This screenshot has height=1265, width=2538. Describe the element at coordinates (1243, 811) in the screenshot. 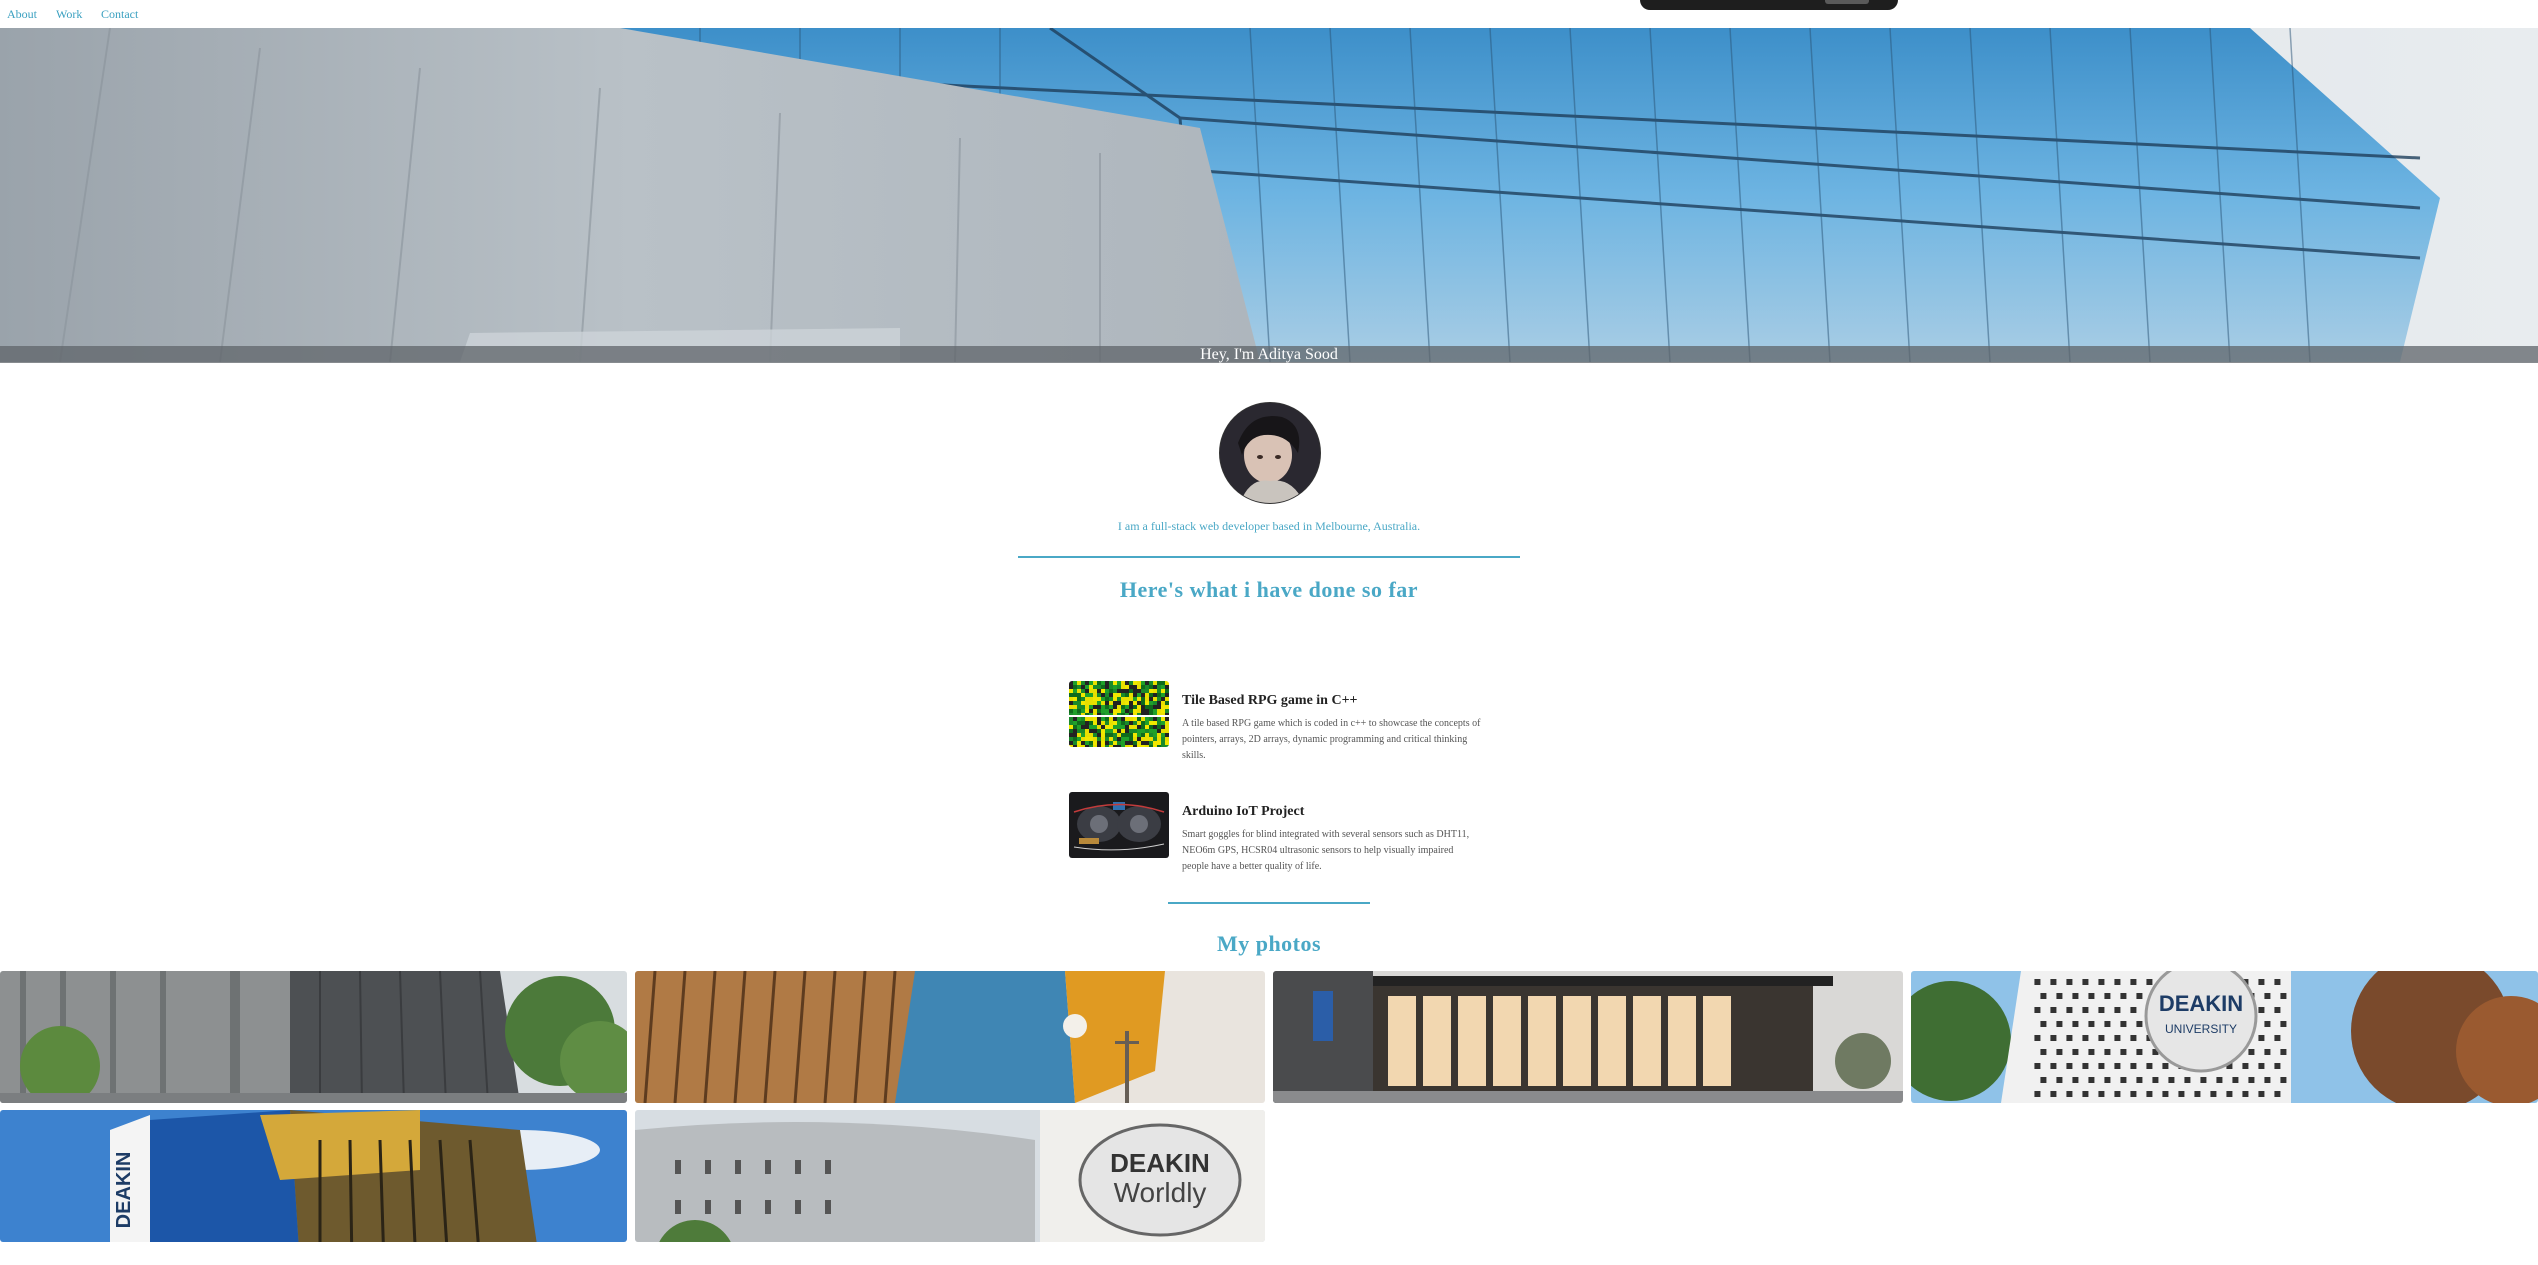

I see `project-title: Arduino IoT Project` at that location.